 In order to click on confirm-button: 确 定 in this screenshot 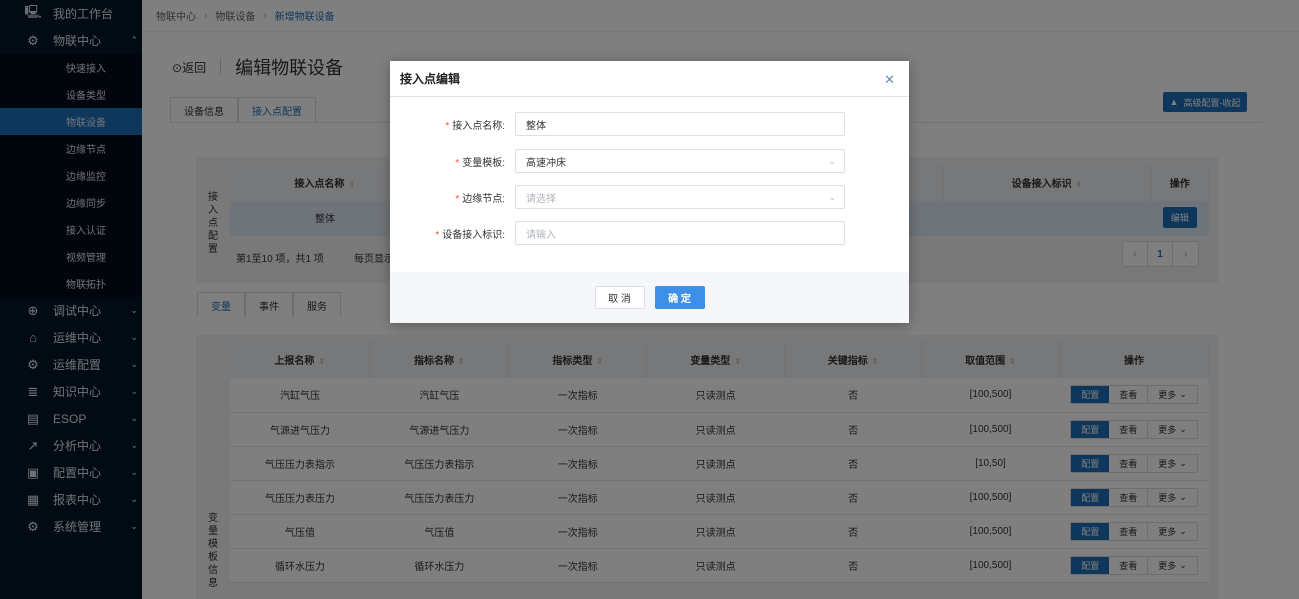, I will do `click(679, 297)`.